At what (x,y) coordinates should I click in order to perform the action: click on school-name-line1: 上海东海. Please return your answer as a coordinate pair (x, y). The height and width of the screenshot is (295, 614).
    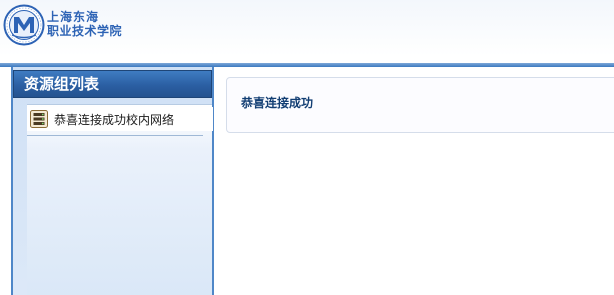
    Looking at the image, I should click on (73, 17).